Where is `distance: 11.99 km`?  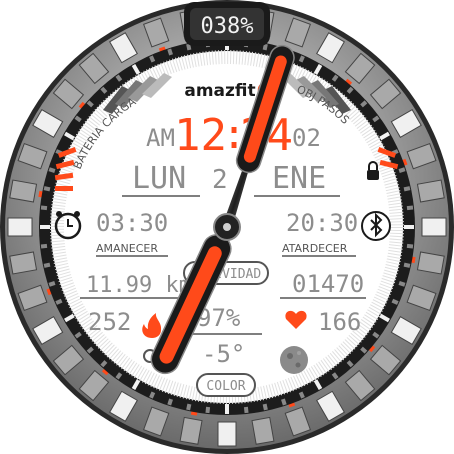
distance: 11.99 km is located at coordinates (139, 285).